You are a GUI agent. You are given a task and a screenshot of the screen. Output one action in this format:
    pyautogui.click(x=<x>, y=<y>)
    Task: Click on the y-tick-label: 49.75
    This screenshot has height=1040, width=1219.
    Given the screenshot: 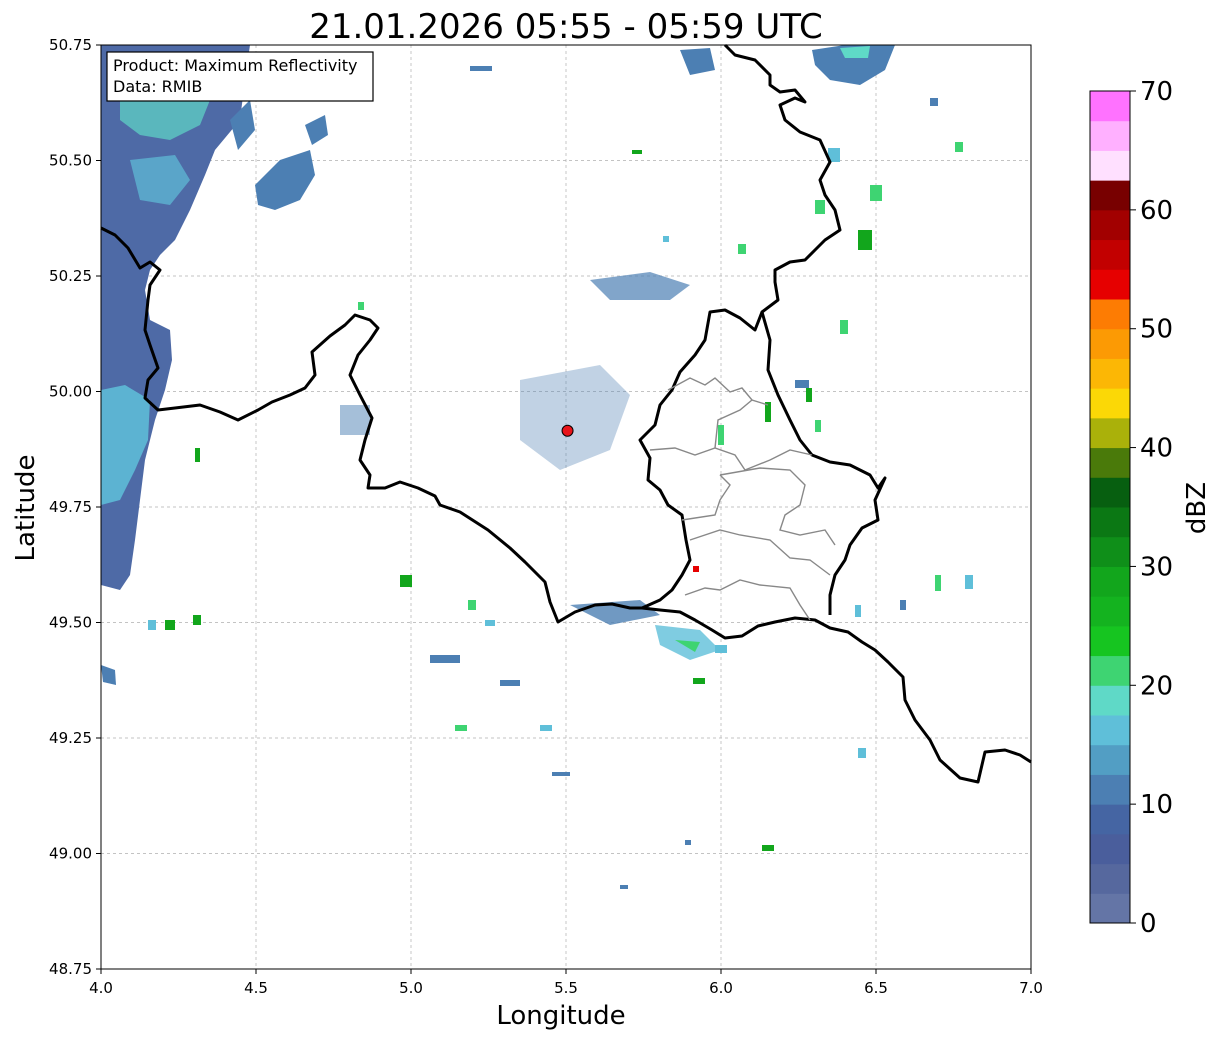 What is the action you would take?
    pyautogui.click(x=70, y=507)
    